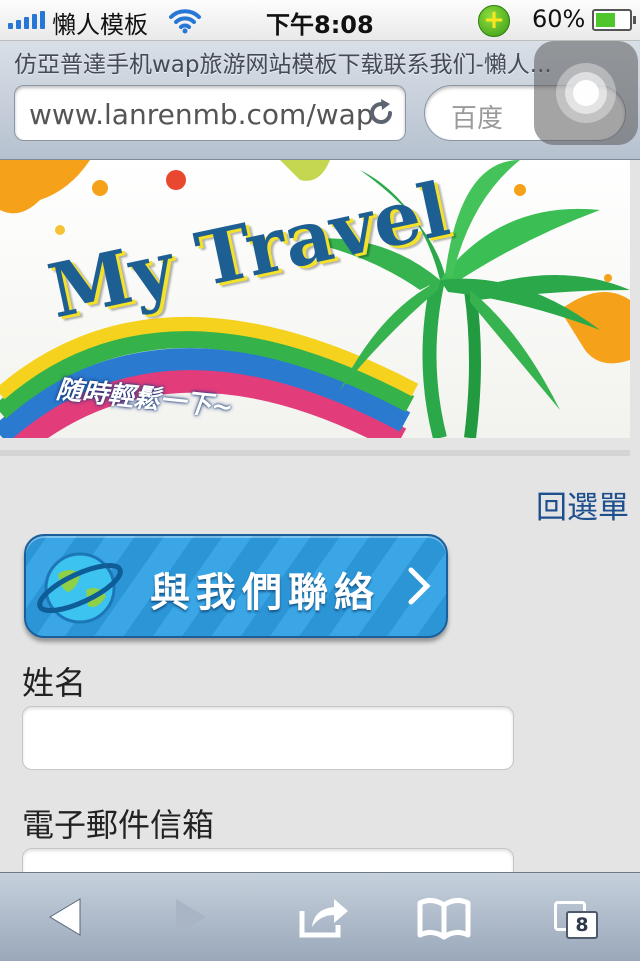  I want to click on search-placeholder: 百度, so click(477, 119).